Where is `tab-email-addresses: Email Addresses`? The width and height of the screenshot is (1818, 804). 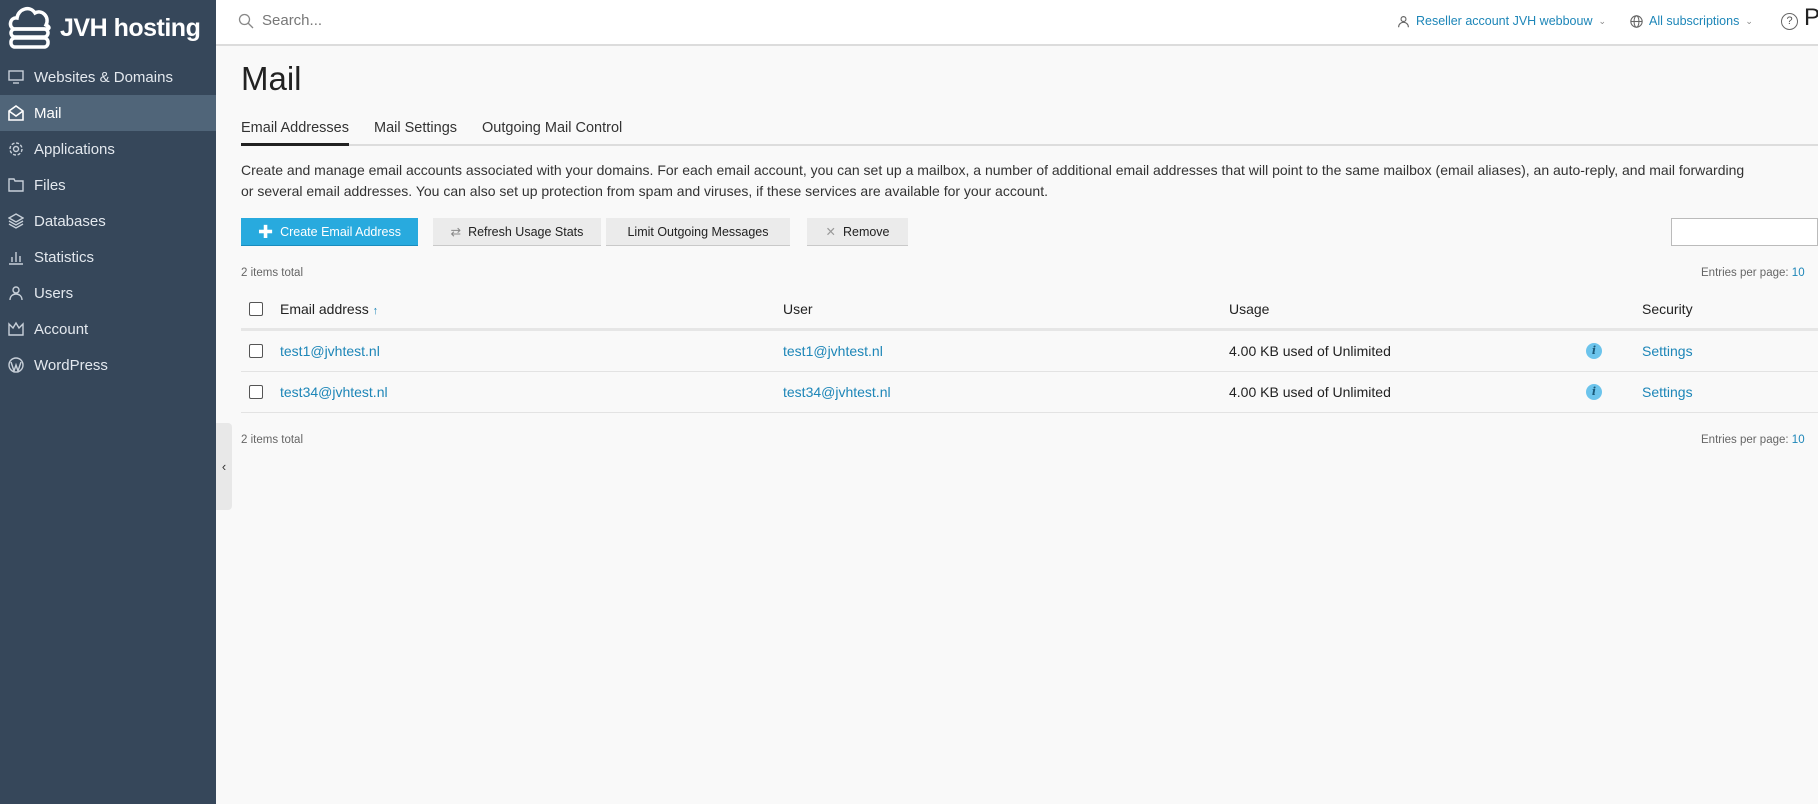
tab-email-addresses: Email Addresses is located at coordinates (295, 133).